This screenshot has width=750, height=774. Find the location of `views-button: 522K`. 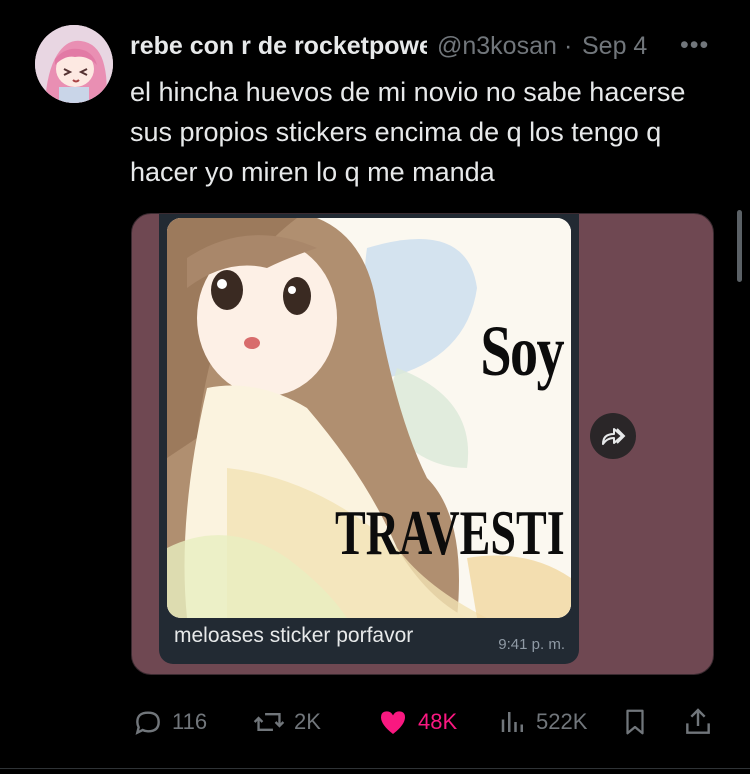

views-button: 522K is located at coordinates (542, 722).